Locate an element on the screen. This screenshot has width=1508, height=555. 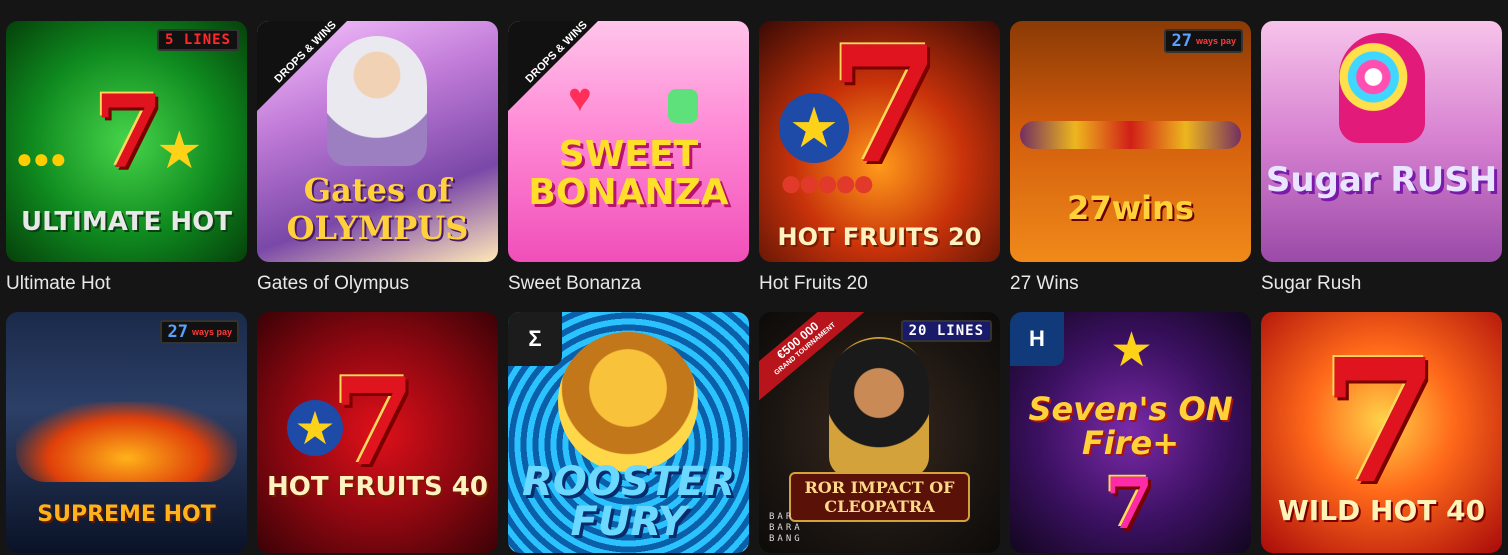
game-thumbnail: 27 ways pay SUPREME HOT is located at coordinates (126, 432).